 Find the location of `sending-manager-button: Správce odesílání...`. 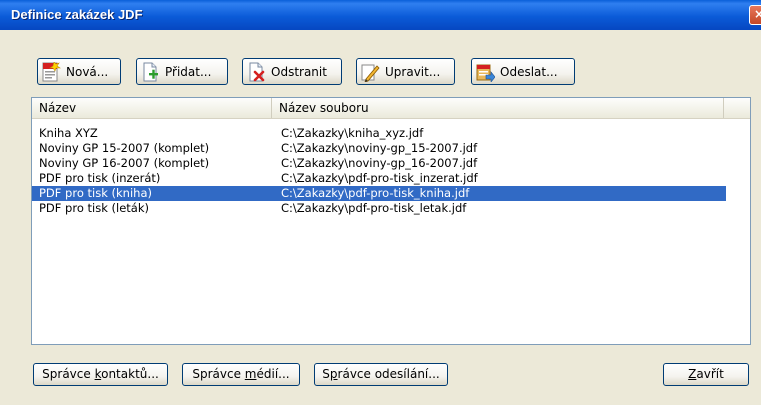

sending-manager-button: Správce odesílání... is located at coordinates (381, 374).